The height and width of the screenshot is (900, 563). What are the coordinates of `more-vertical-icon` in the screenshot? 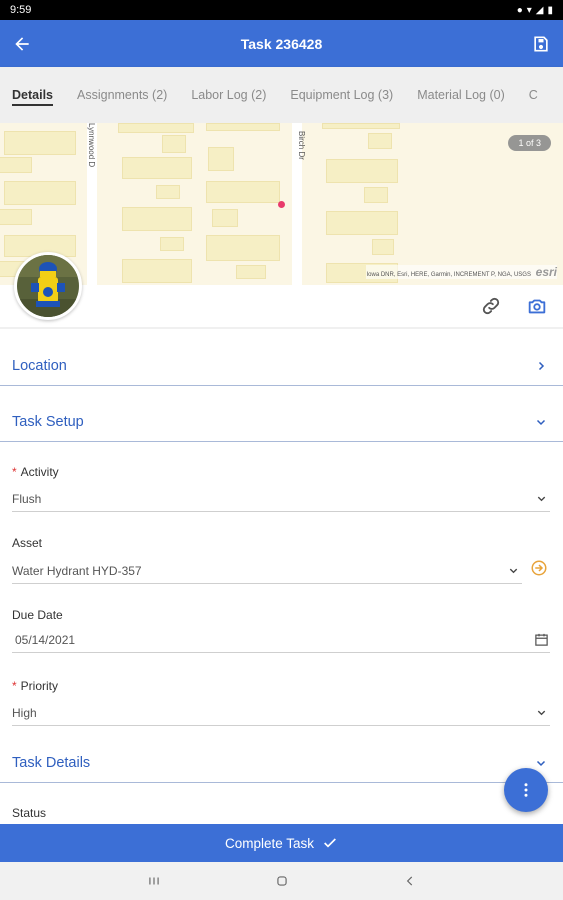 It's located at (526, 790).